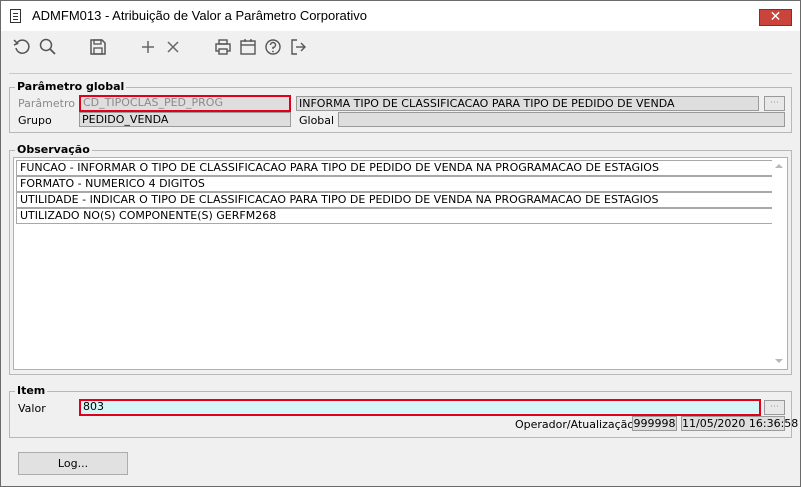 Image resolution: width=801 pixels, height=487 pixels. I want to click on valor-label: Valor, so click(32, 408).